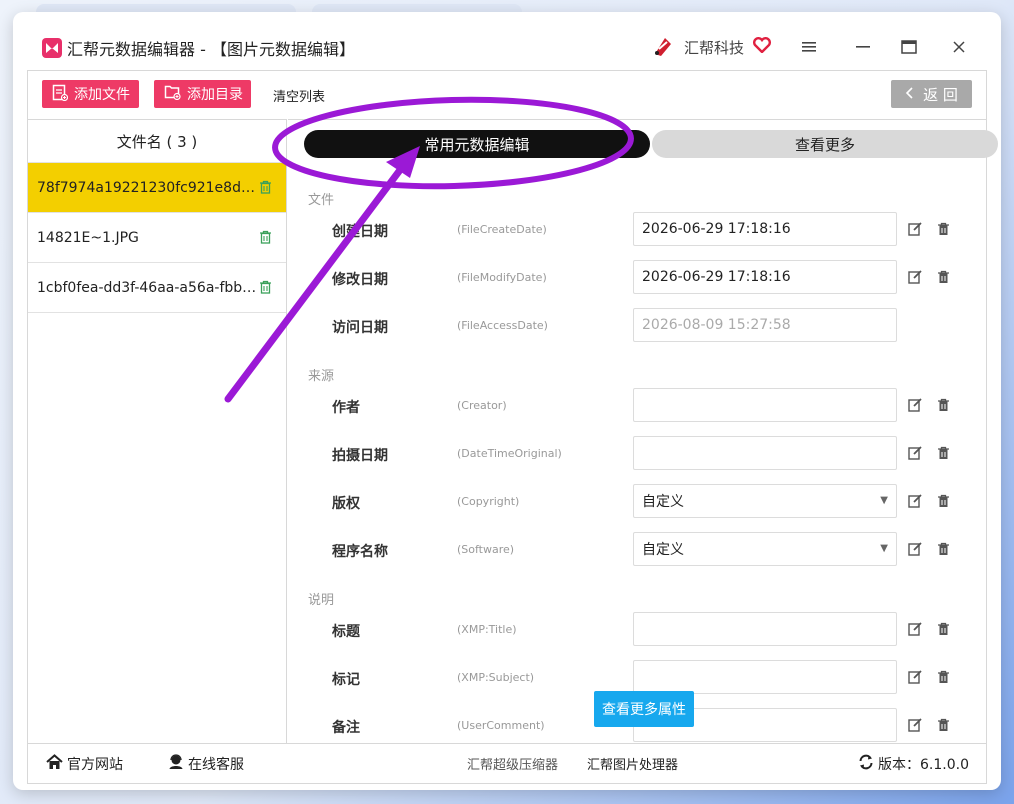 The height and width of the screenshot is (804, 1014). I want to click on field-label: 作者, so click(346, 408).